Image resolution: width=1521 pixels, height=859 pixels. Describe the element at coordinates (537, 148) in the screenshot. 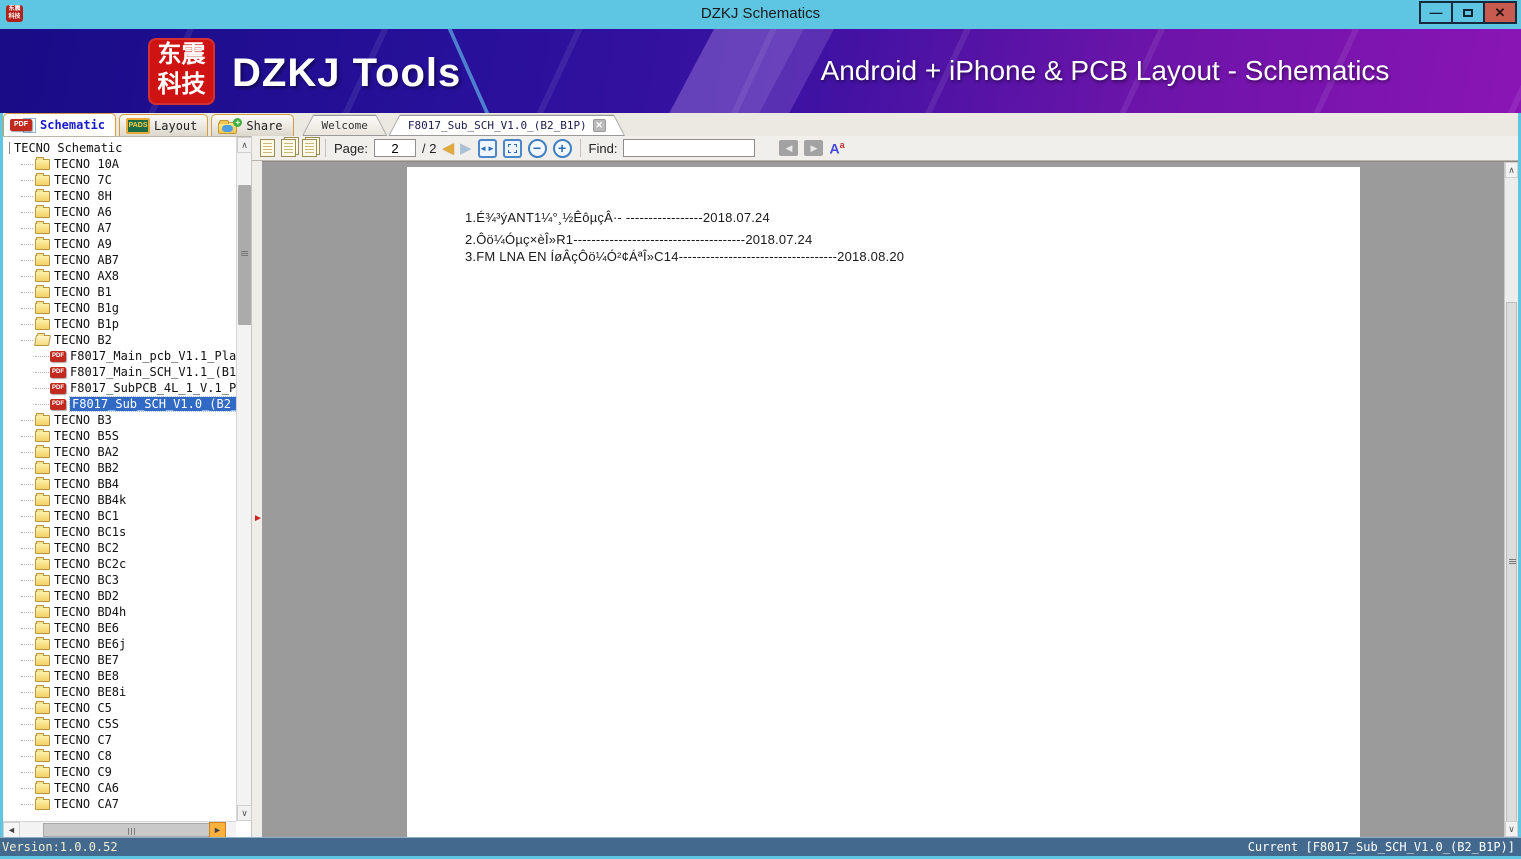

I see `zoom-out-button: −` at that location.